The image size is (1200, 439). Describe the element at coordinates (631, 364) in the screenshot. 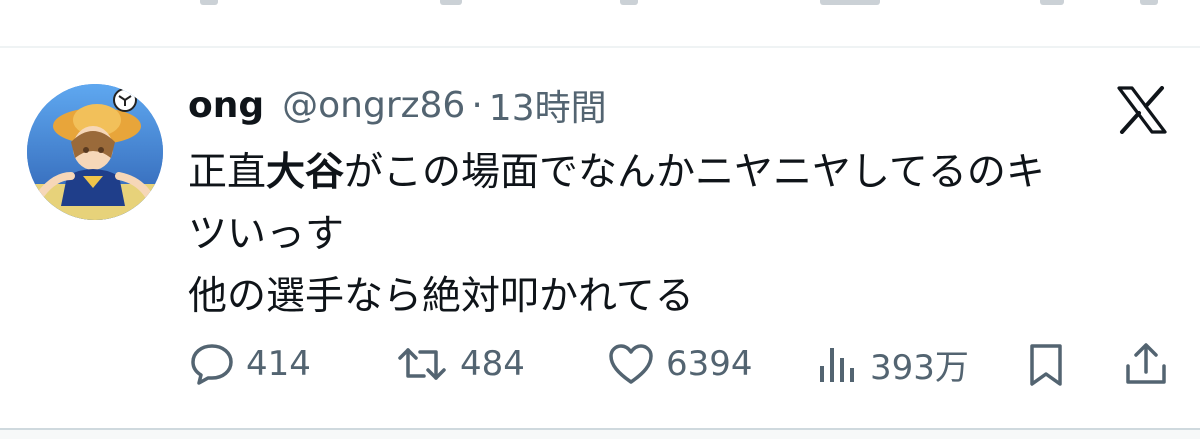

I see `like-icon` at that location.